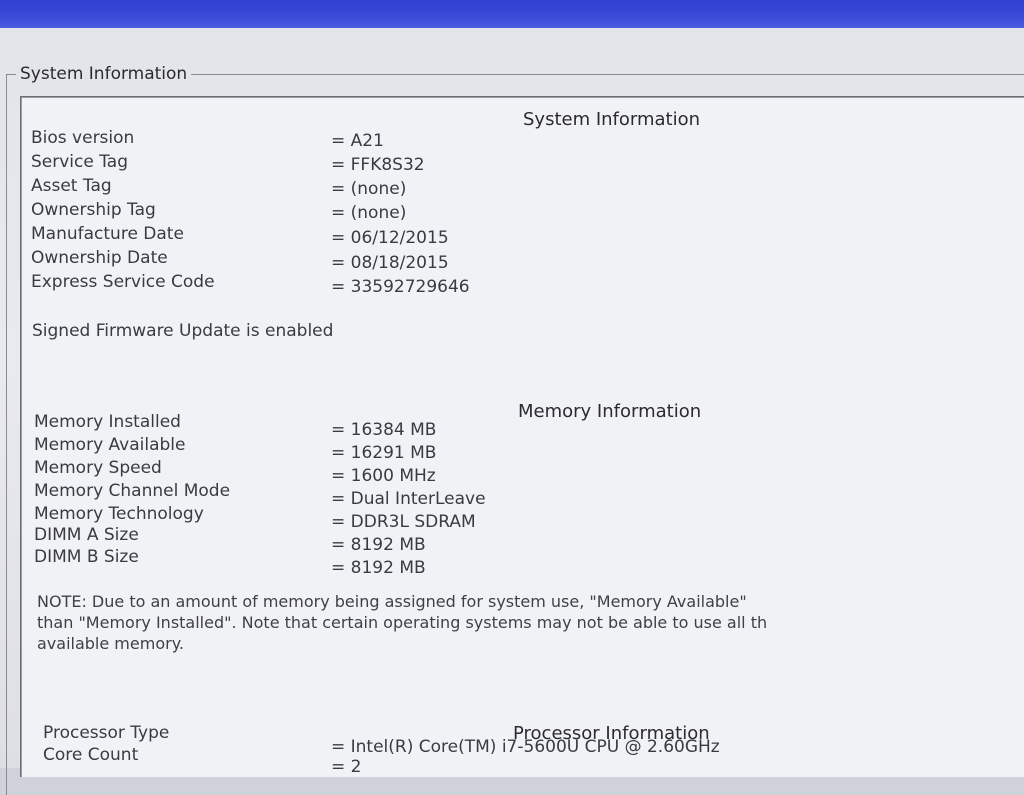 The height and width of the screenshot is (795, 1024). What do you see at coordinates (107, 234) in the screenshot?
I see `row-label-manufacture-date: Manufacture Date` at bounding box center [107, 234].